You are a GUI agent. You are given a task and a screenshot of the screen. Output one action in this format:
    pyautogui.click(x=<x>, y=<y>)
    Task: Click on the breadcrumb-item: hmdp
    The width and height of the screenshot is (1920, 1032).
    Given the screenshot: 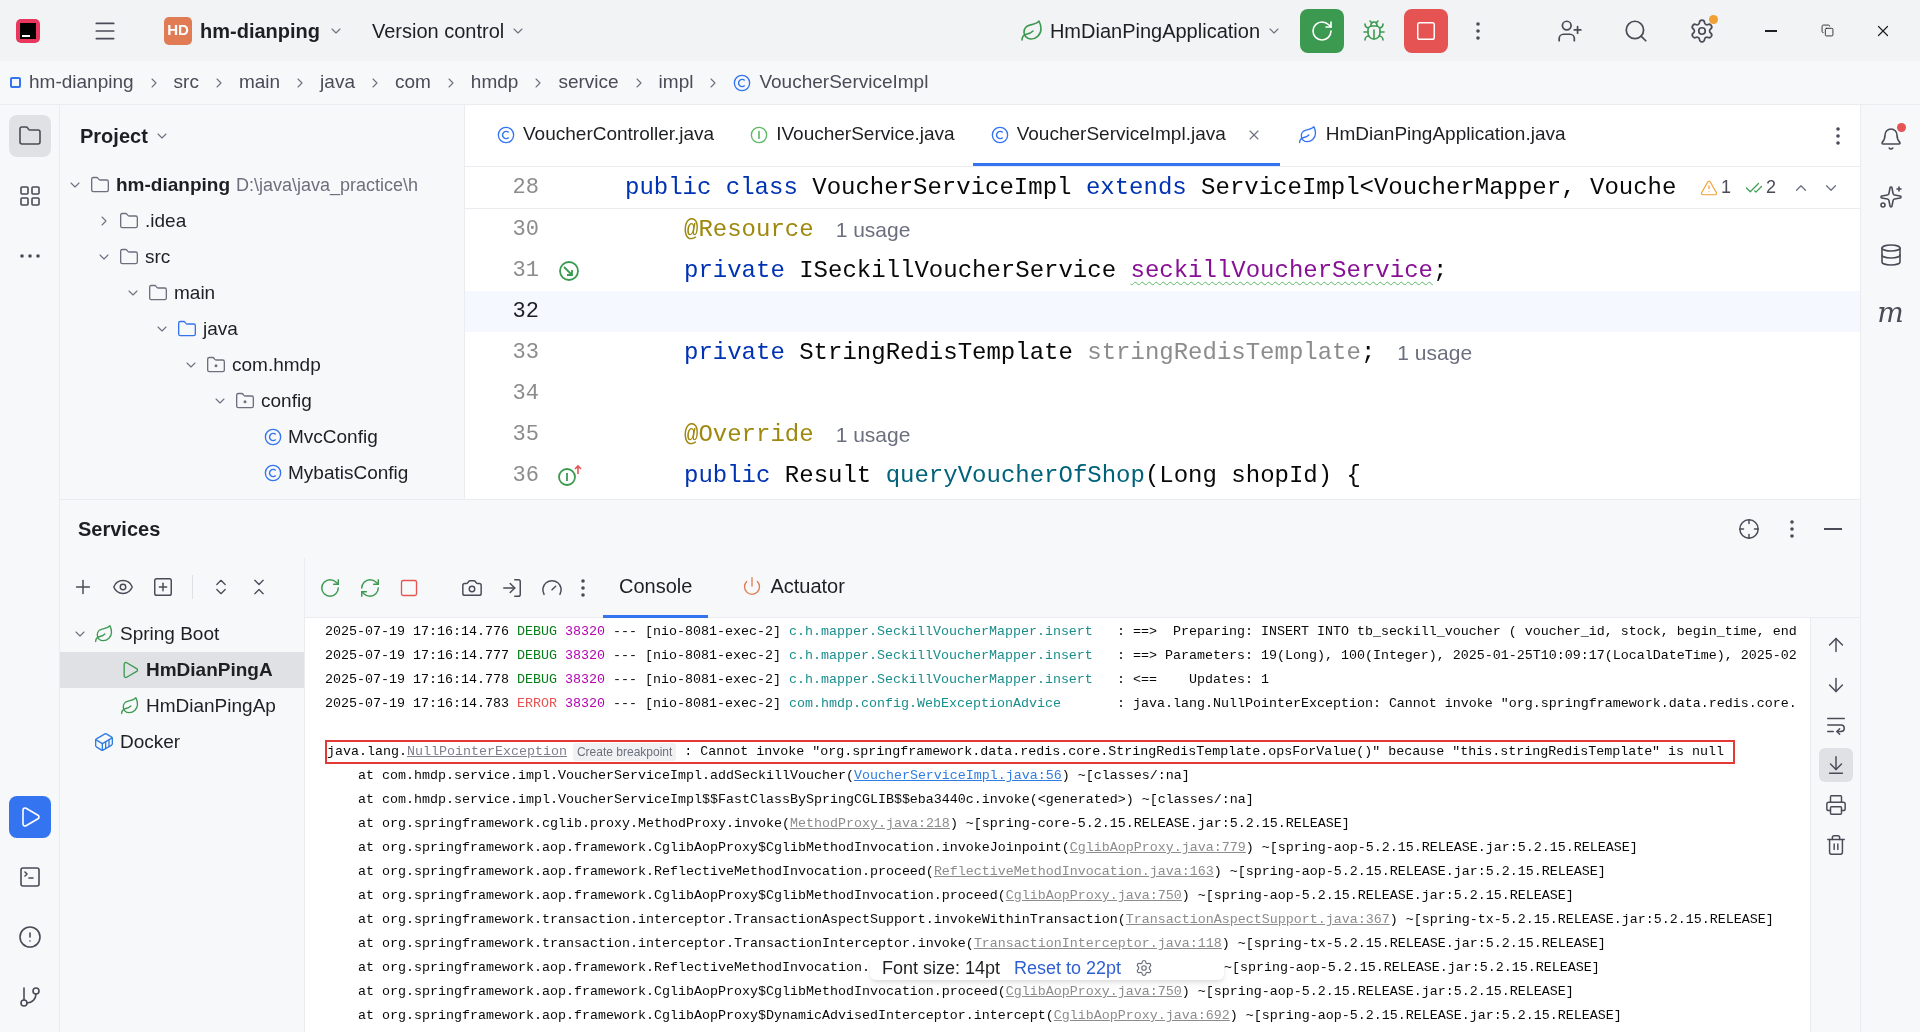 What is the action you would take?
    pyautogui.click(x=494, y=82)
    